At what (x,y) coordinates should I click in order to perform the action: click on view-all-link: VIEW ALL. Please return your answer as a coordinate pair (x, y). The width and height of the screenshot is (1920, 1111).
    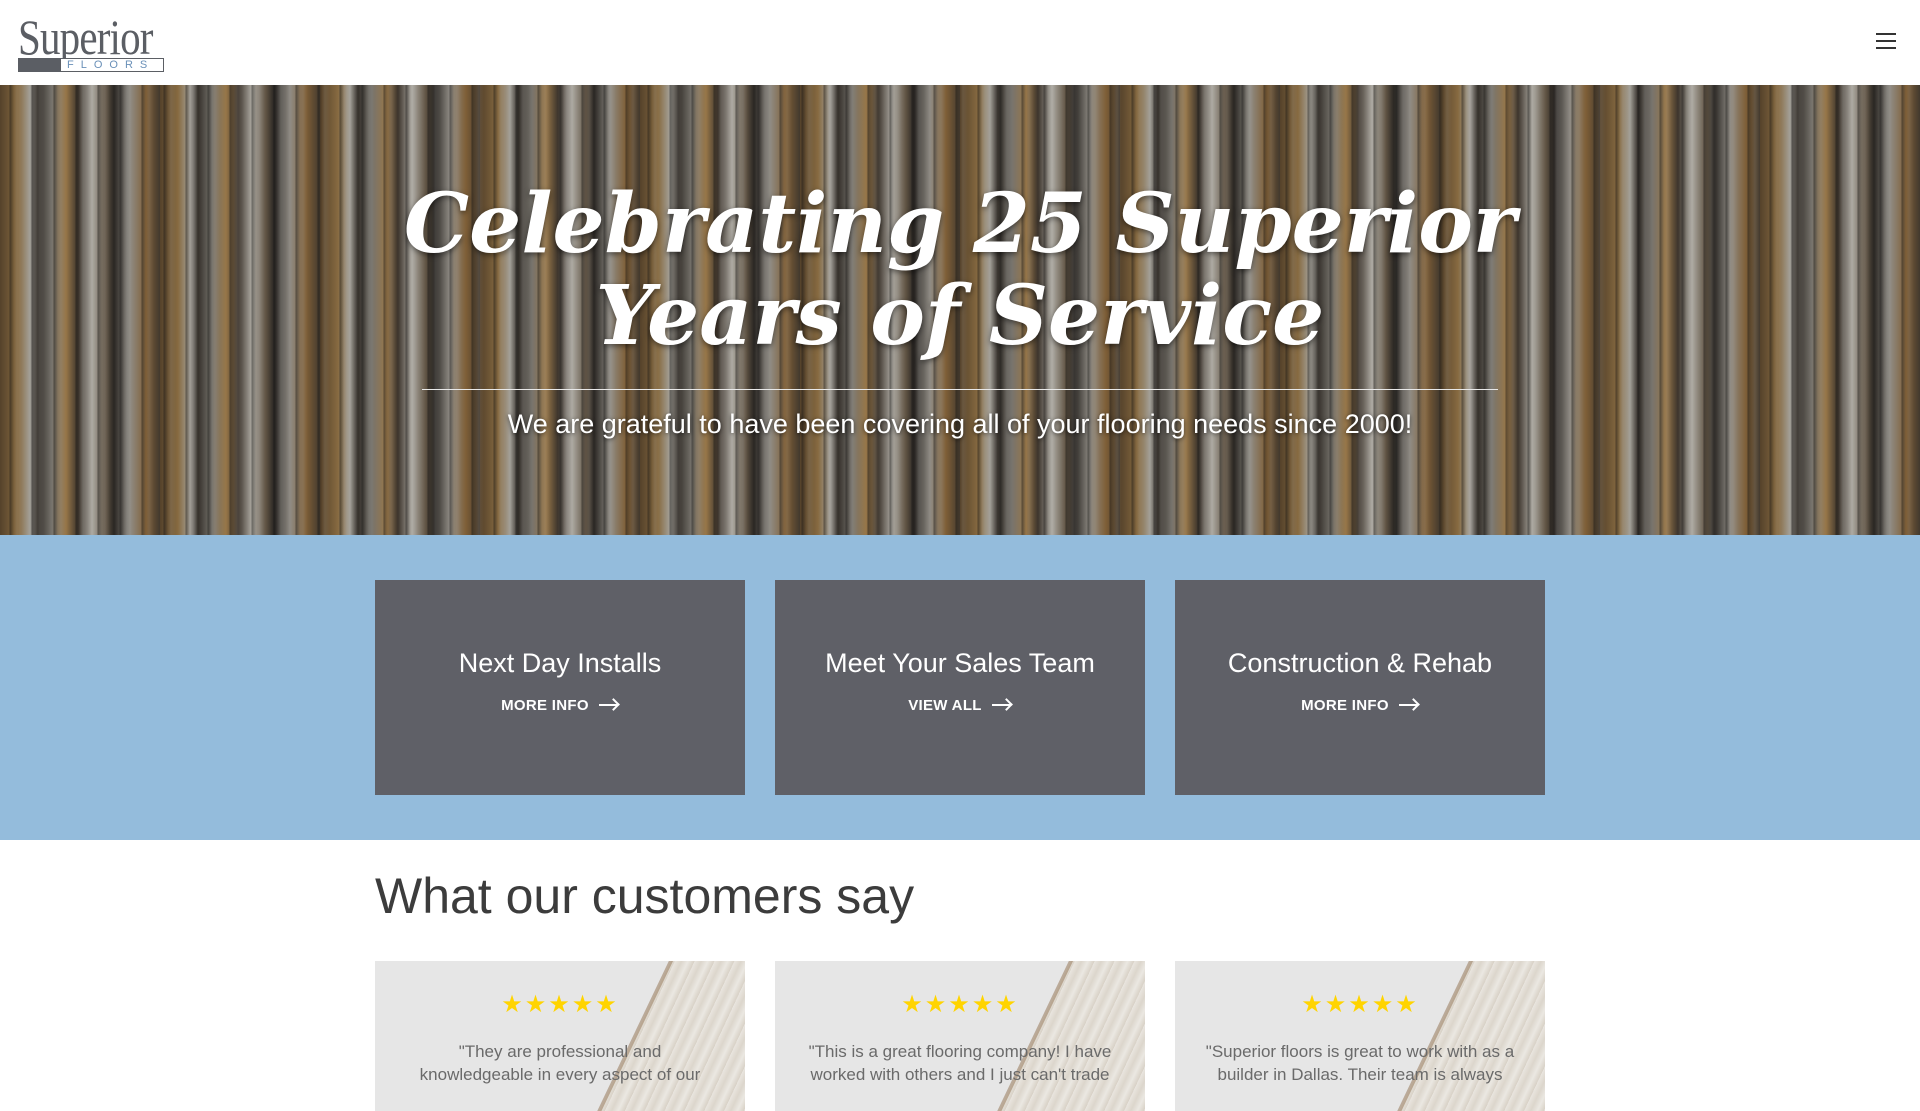
    Looking at the image, I should click on (960, 706).